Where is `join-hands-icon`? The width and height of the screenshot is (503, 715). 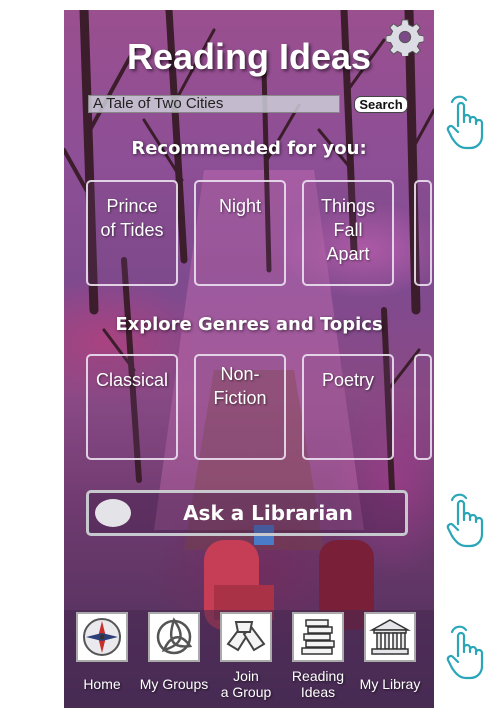
join-hands-icon is located at coordinates (246, 636).